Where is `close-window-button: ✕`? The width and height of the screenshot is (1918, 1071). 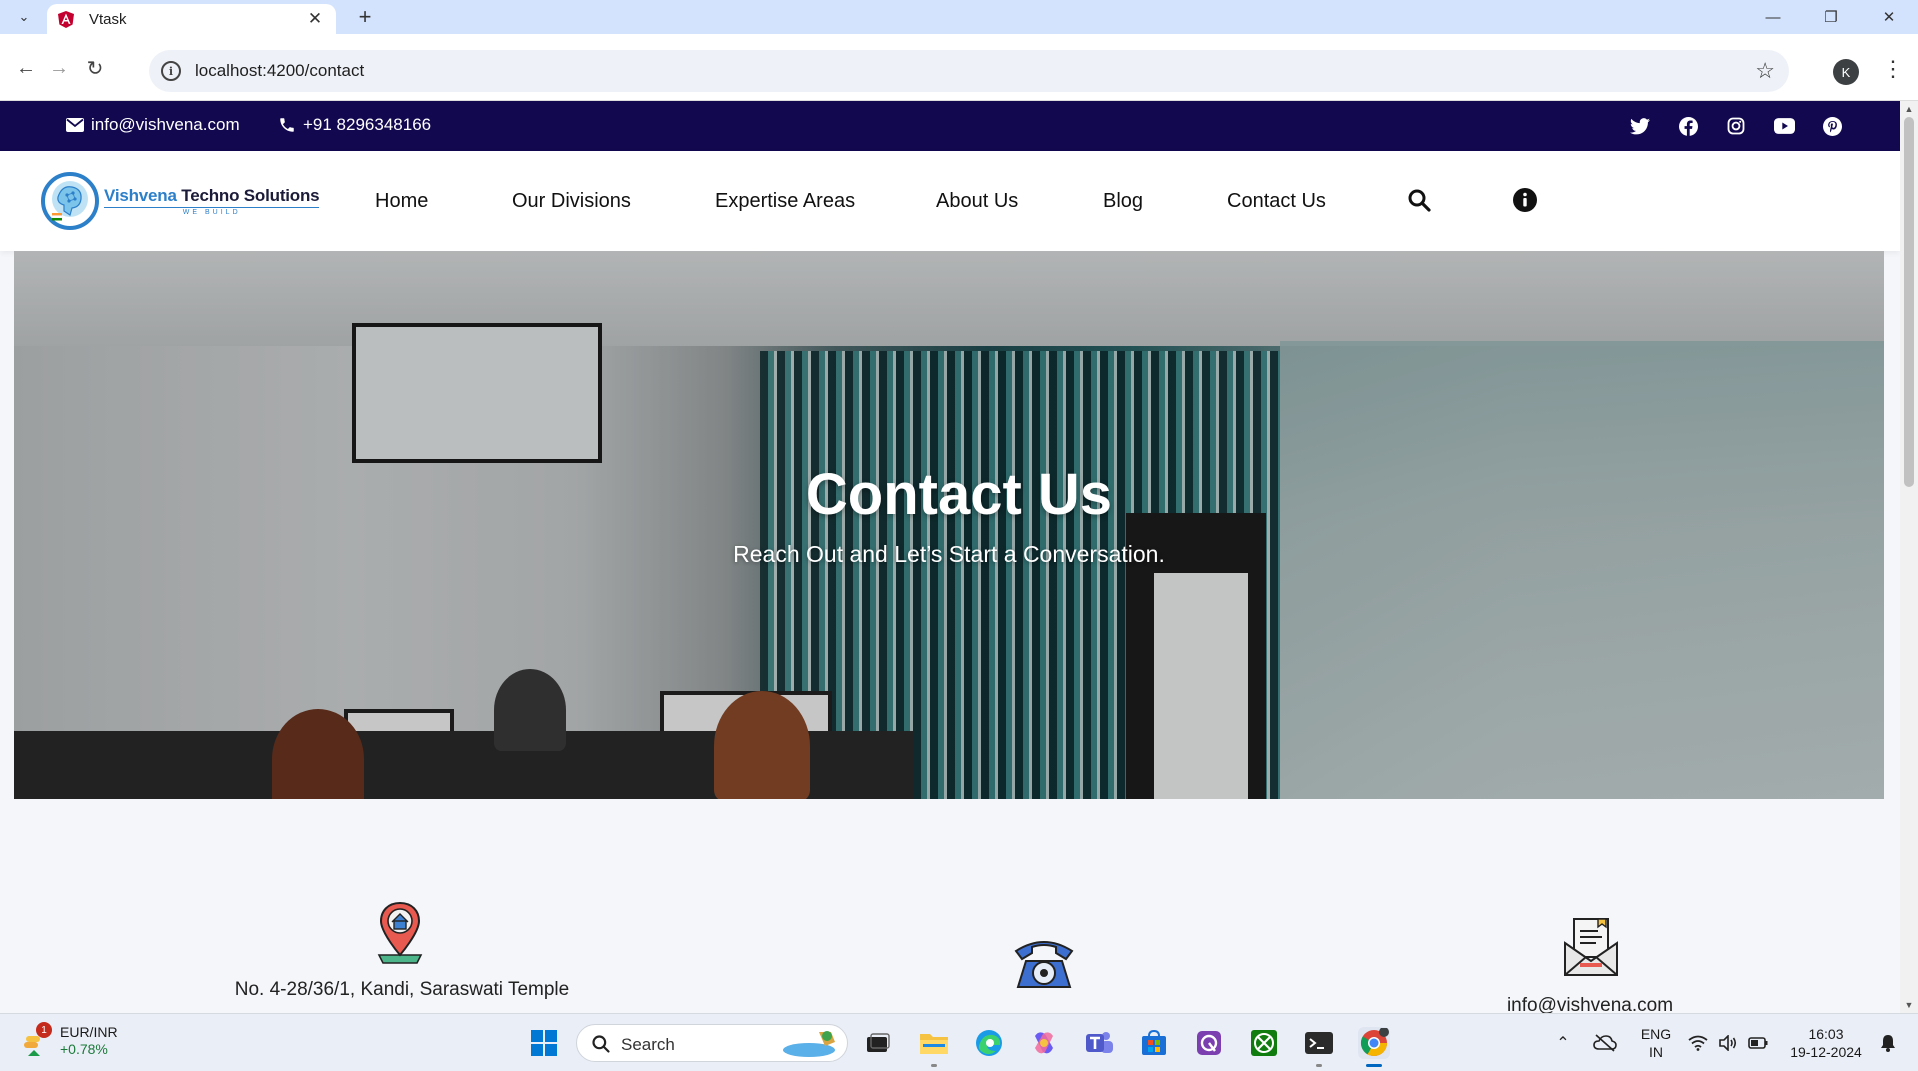
close-window-button: ✕ is located at coordinates (1889, 17).